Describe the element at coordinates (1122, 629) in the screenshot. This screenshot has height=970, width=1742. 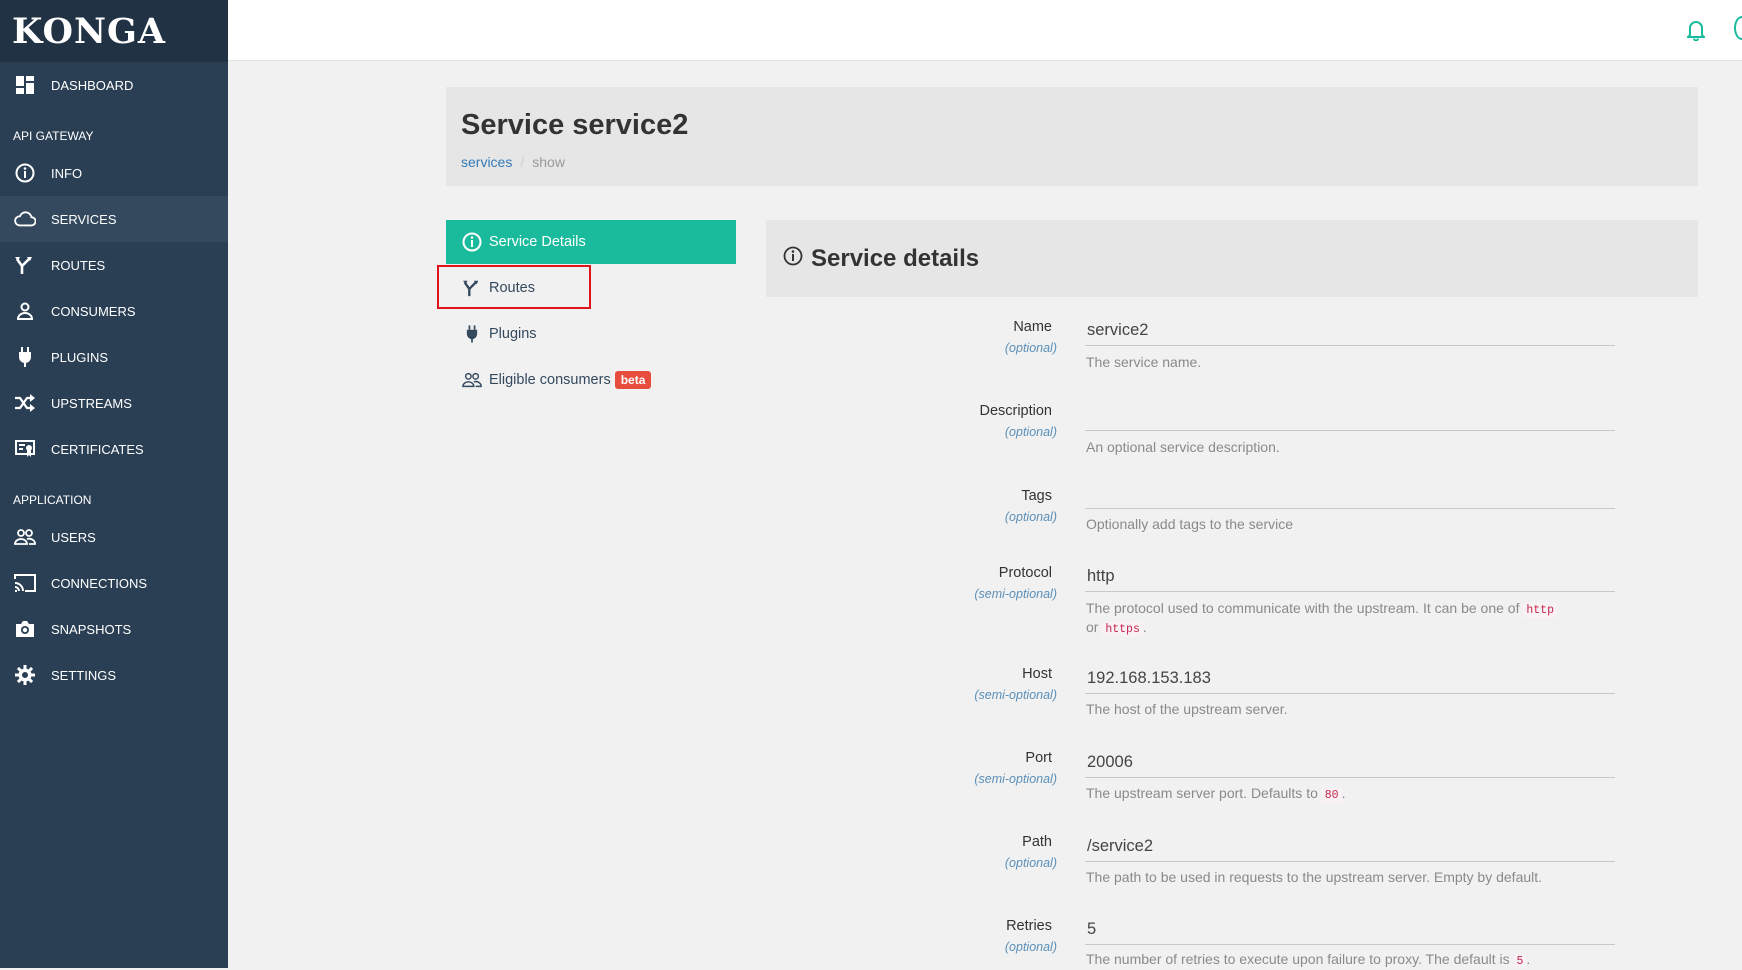
I see `code-https: https` at that location.